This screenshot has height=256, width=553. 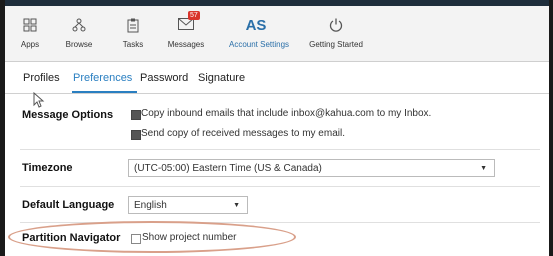 What do you see at coordinates (186, 33) in the screenshot?
I see `toolbar-messages: 57 Messages` at bounding box center [186, 33].